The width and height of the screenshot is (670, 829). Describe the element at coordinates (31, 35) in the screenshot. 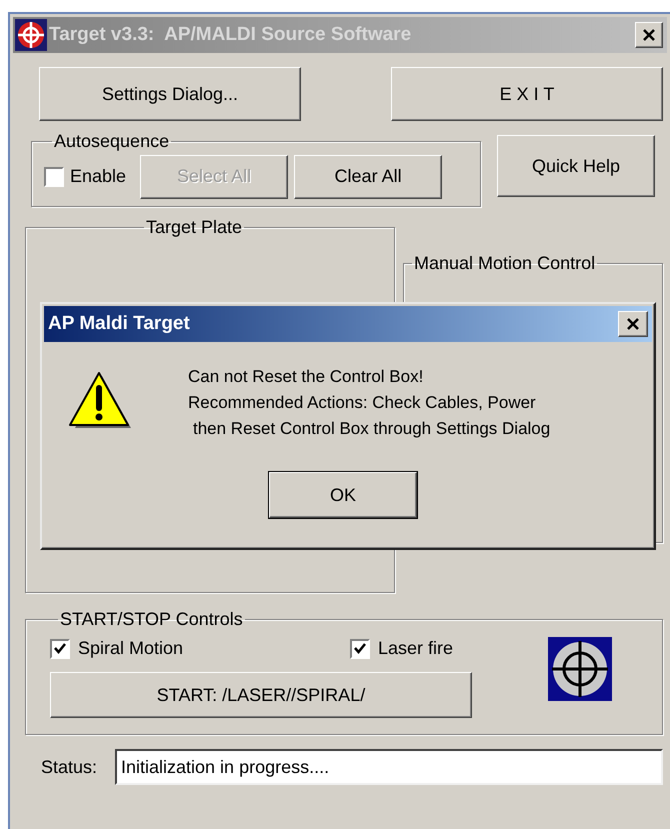

I see `logo-icon` at that location.